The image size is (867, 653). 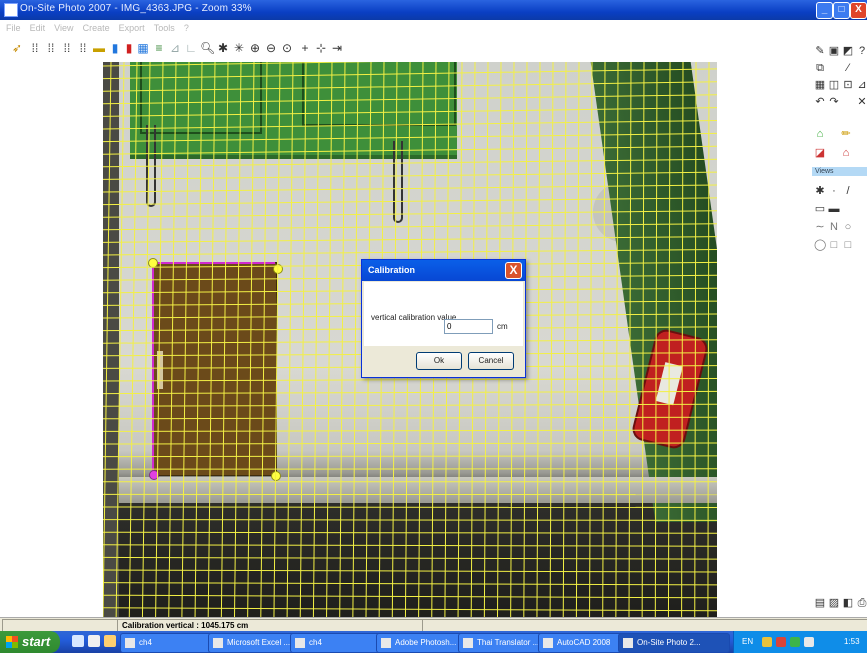 I want to click on circle-tool-icon: ○, so click(x=848, y=227).